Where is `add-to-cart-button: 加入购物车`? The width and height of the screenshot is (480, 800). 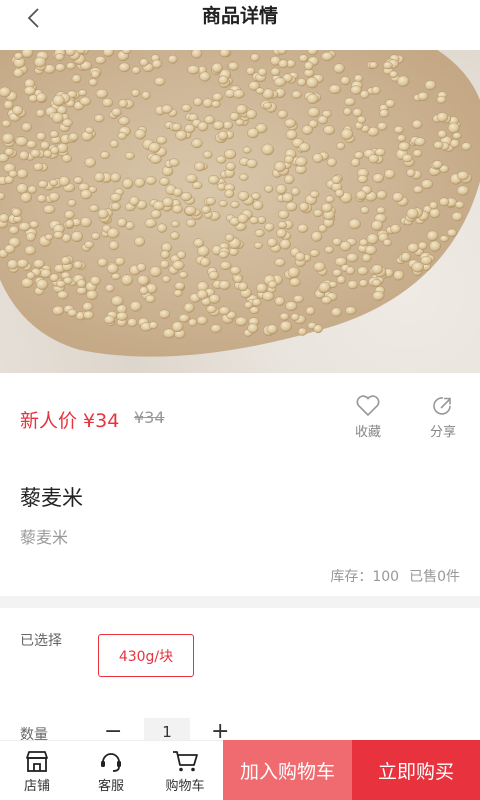
add-to-cart-button: 加入购物车 is located at coordinates (287, 770).